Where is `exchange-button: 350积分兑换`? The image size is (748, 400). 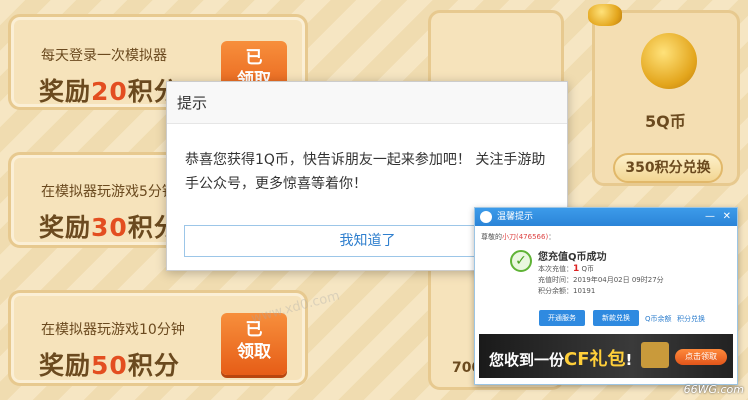 exchange-button: 350积分兑换 is located at coordinates (668, 168).